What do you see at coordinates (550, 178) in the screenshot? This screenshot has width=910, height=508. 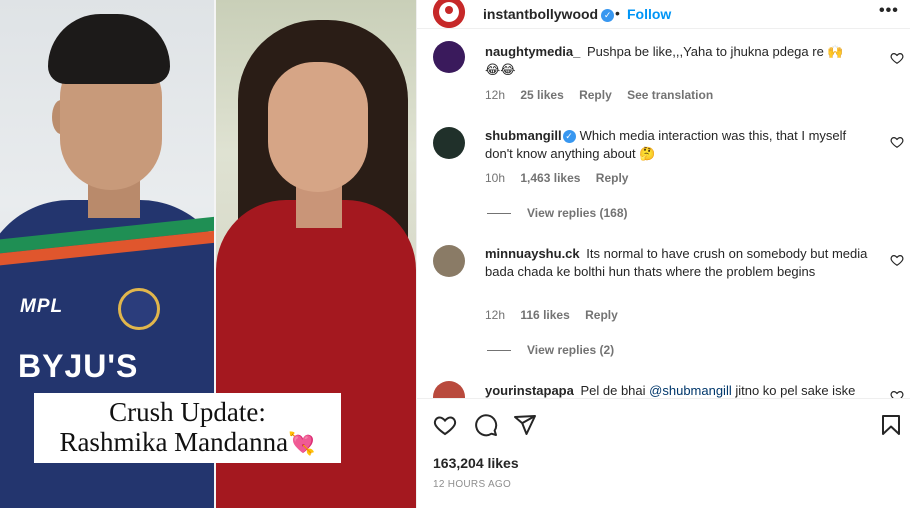 I see `comment-likes: 1,463 likes` at bounding box center [550, 178].